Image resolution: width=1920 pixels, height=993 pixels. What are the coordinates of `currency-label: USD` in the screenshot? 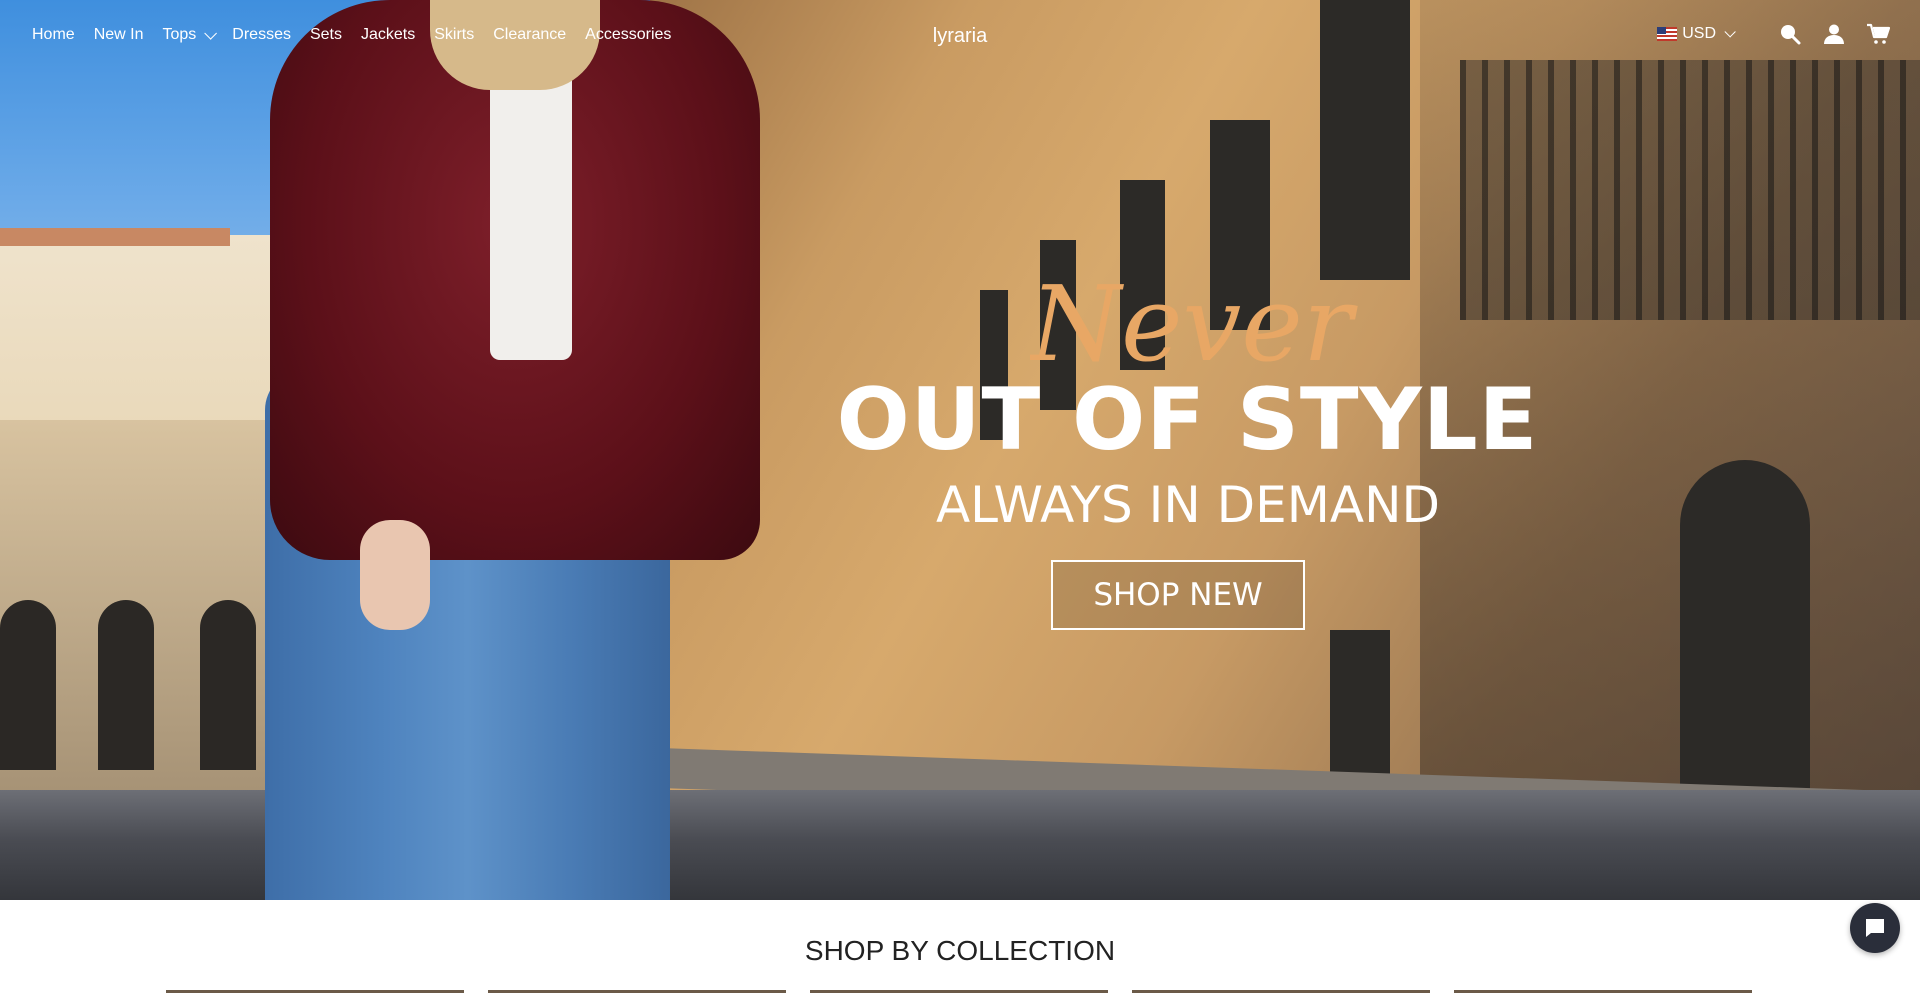 It's located at (1699, 33).